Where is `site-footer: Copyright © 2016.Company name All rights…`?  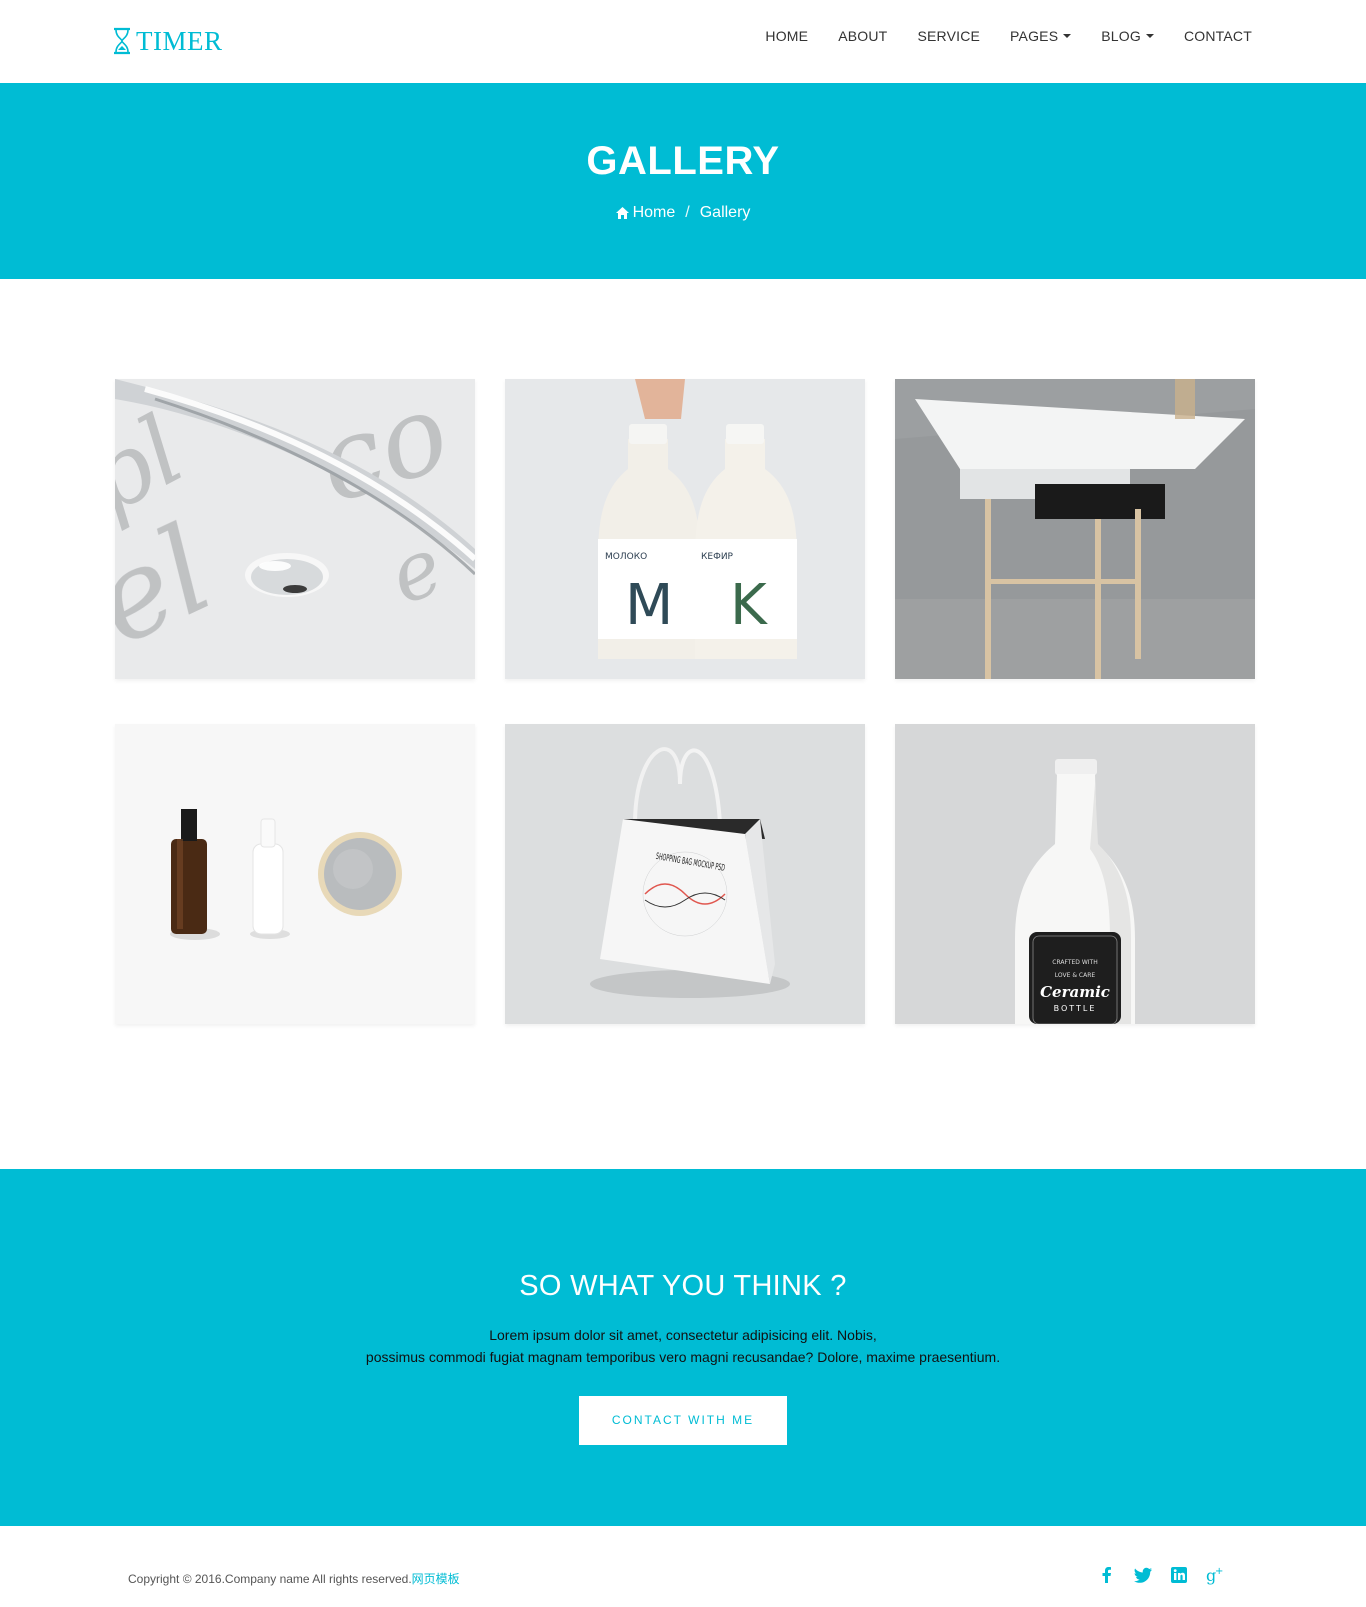 site-footer: Copyright © 2016.Company name All rights… is located at coordinates (683, 1566).